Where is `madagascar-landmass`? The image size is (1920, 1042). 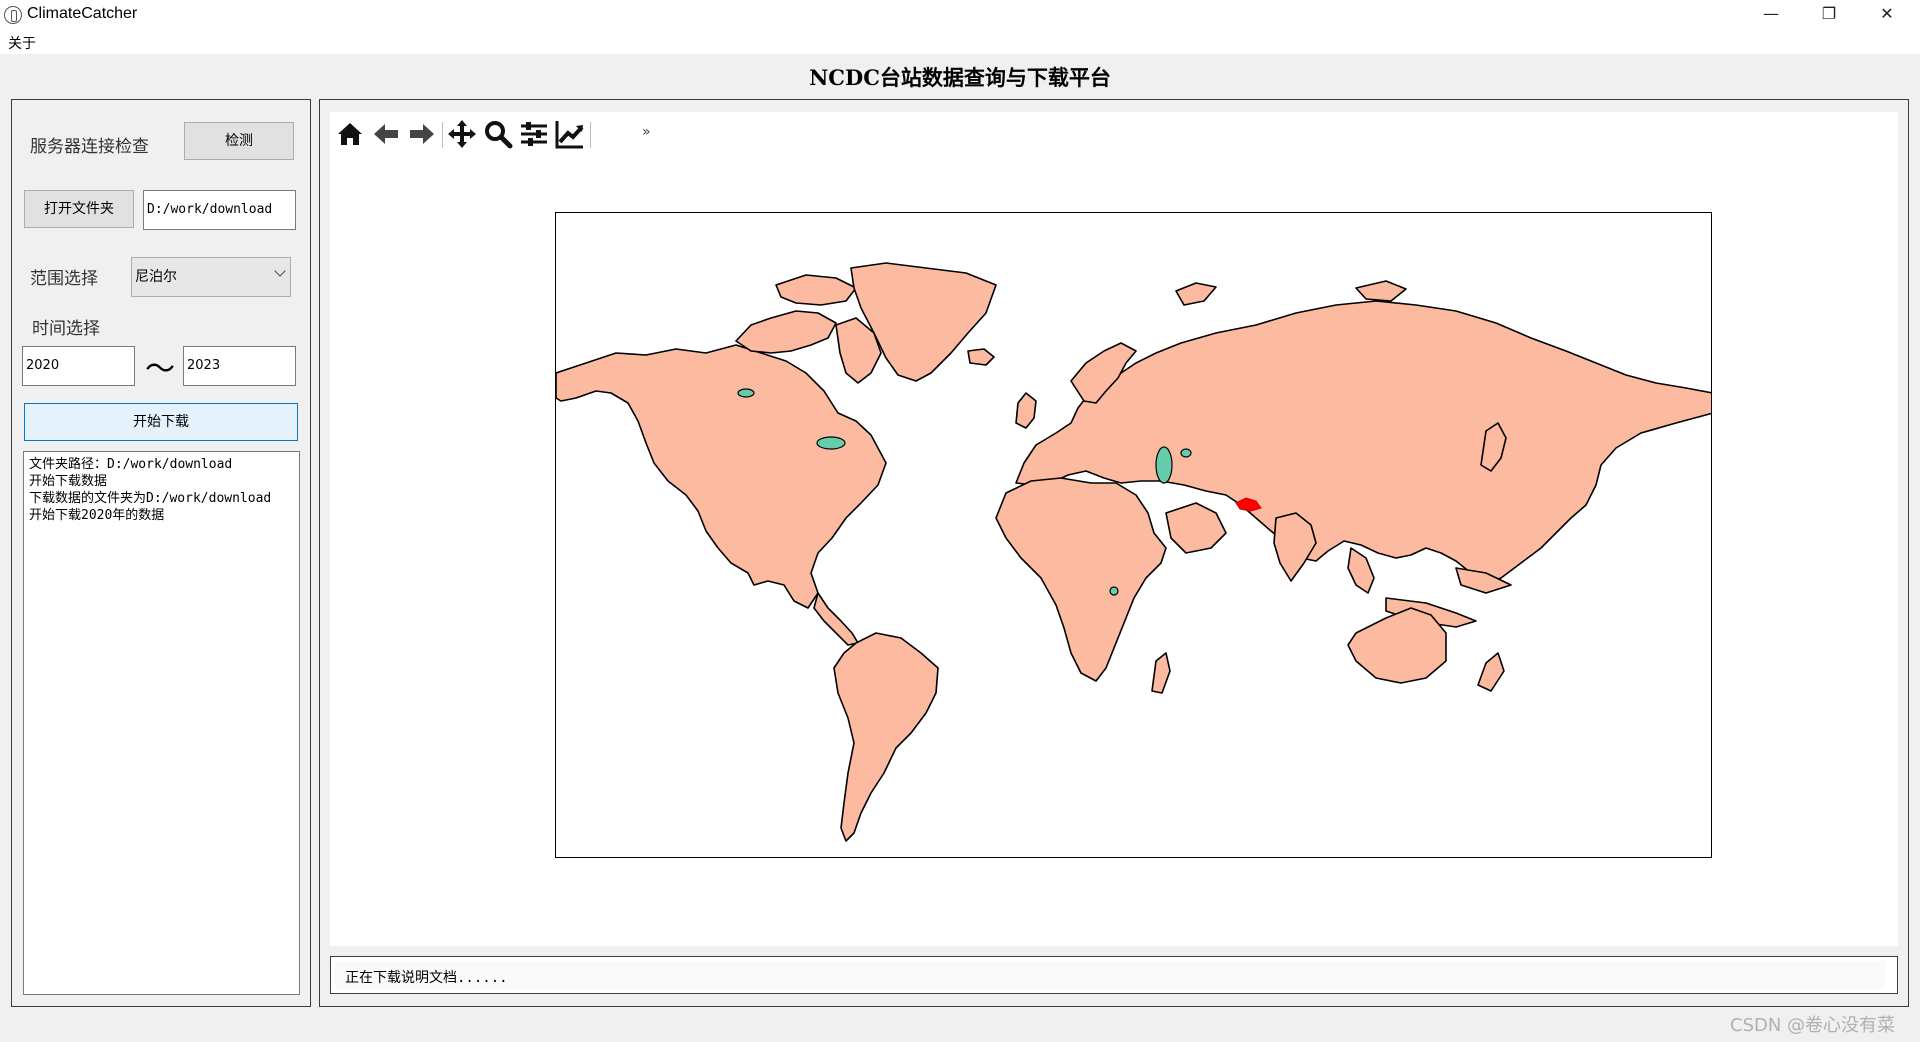 madagascar-landmass is located at coordinates (1161, 673).